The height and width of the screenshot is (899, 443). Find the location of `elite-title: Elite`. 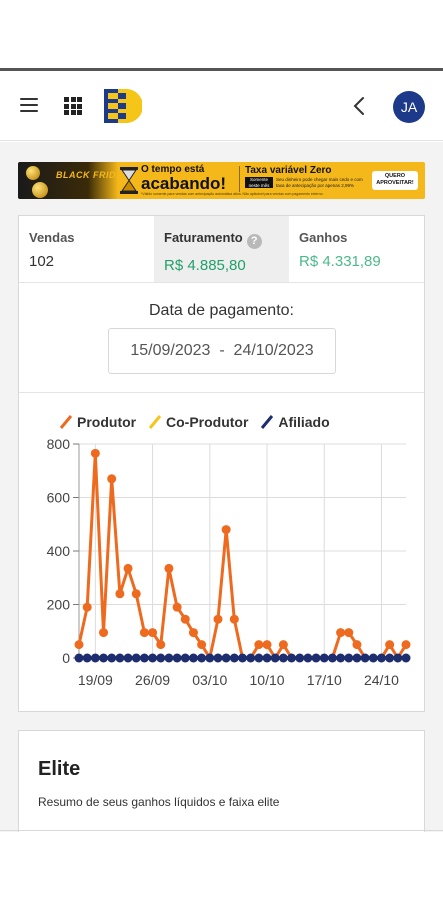

elite-title: Elite is located at coordinates (59, 769).